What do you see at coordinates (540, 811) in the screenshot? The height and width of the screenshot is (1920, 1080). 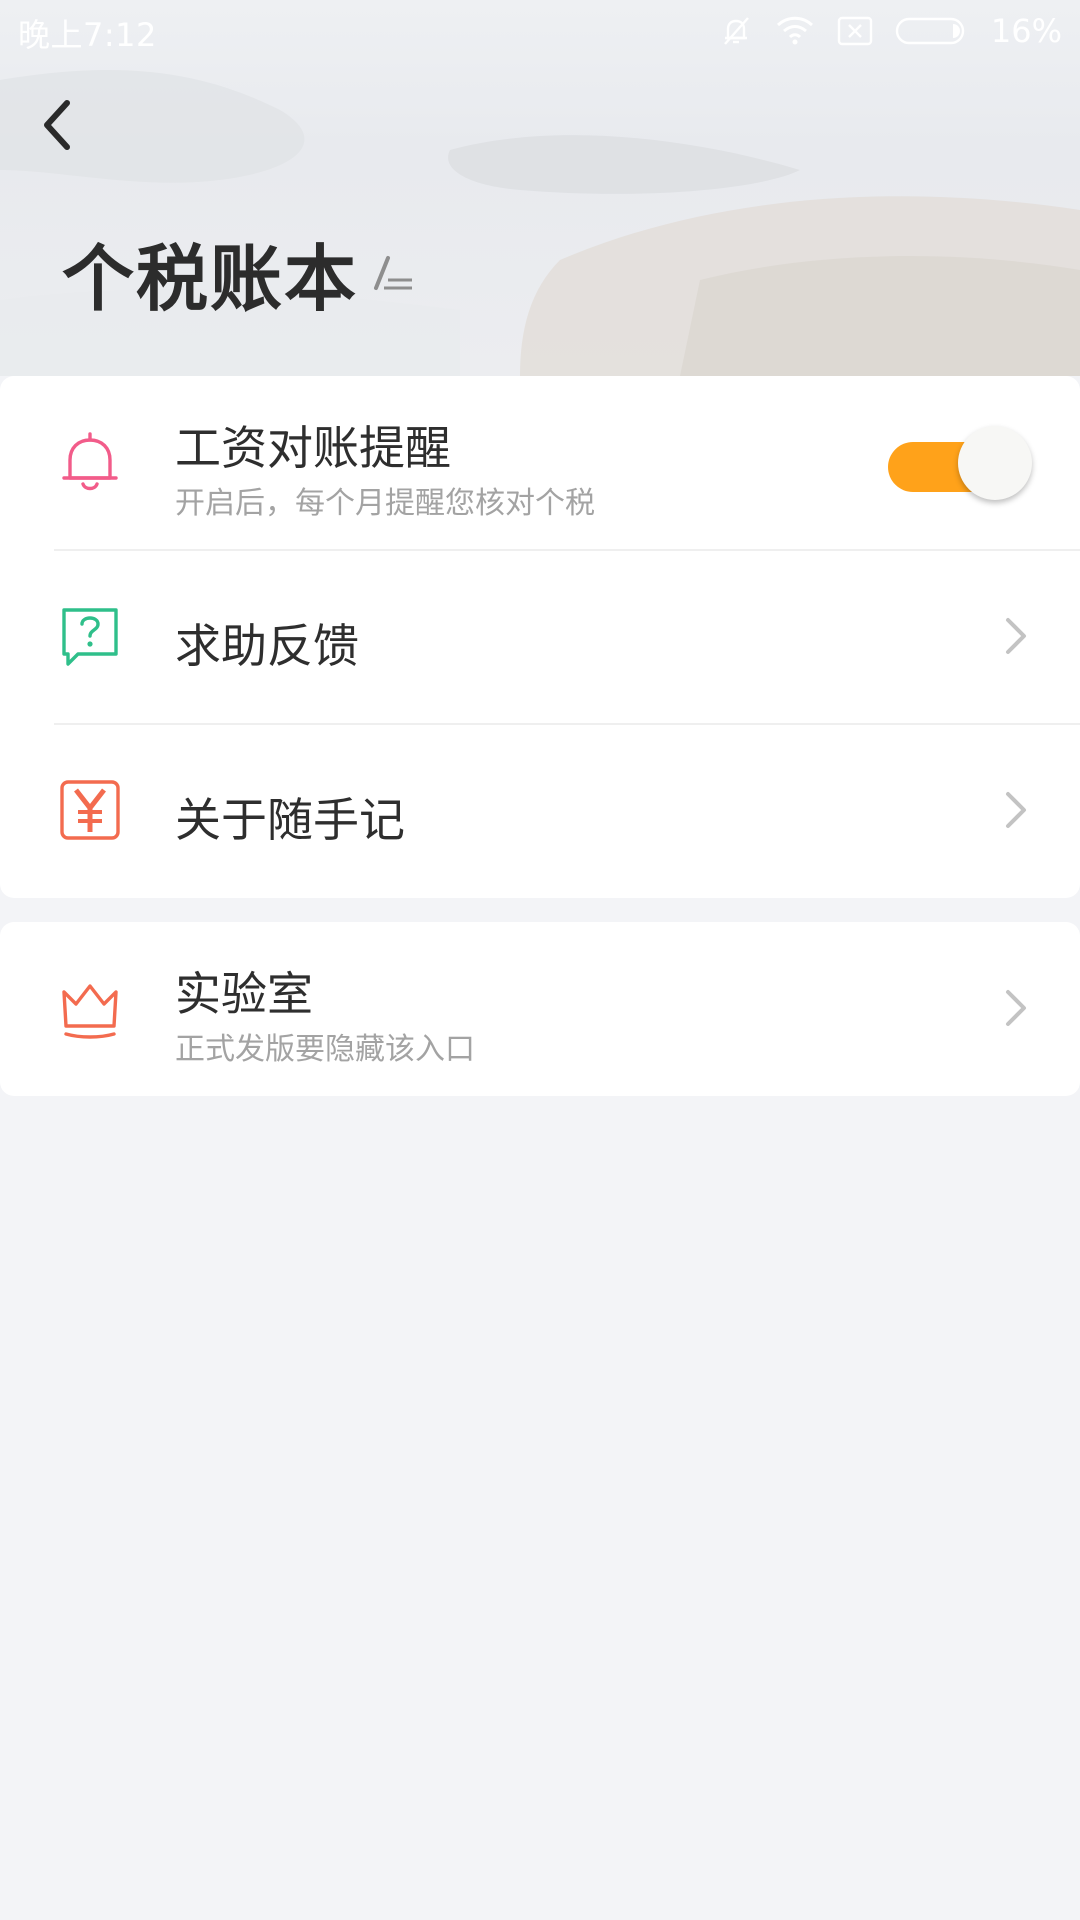 I see `settings-row-about: 关于随手记` at bounding box center [540, 811].